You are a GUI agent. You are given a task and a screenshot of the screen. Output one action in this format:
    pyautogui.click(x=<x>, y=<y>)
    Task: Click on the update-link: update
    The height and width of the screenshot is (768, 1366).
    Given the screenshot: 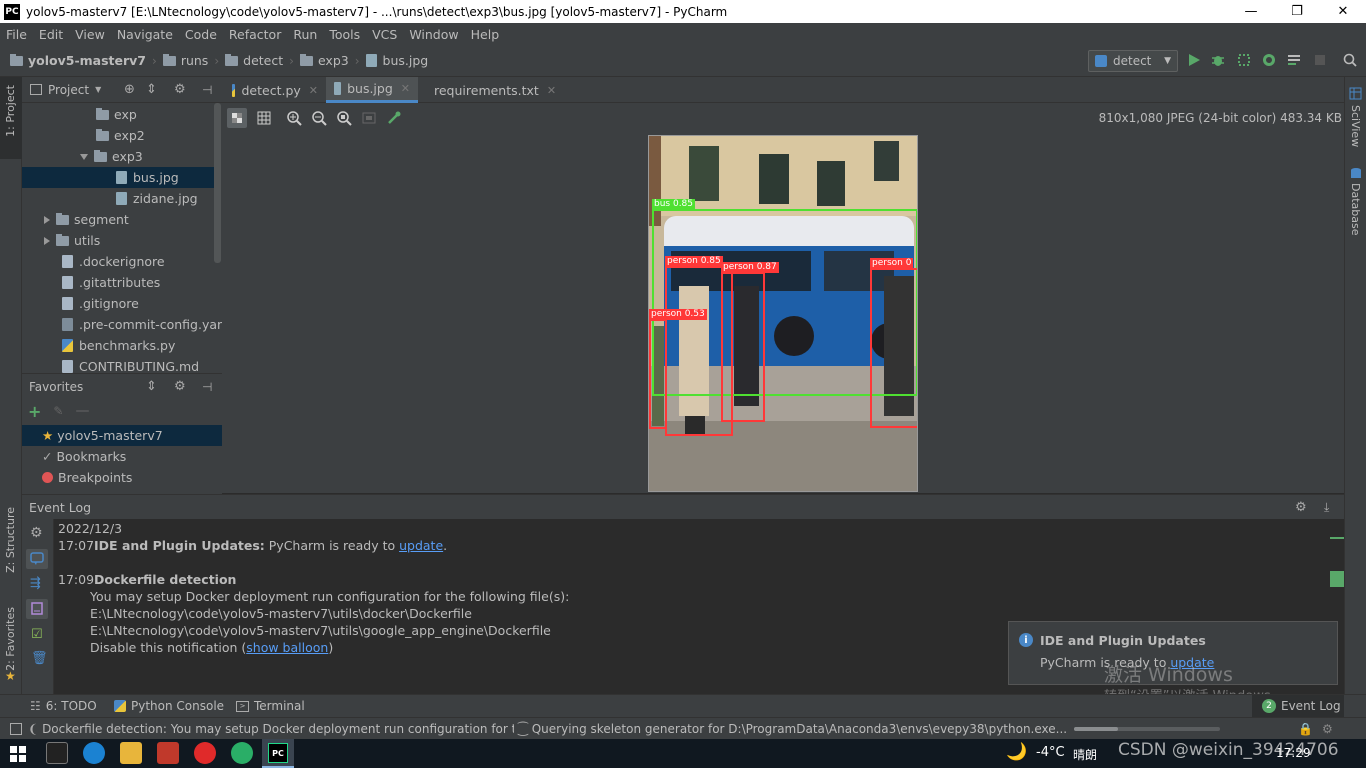 What is the action you would take?
    pyautogui.click(x=421, y=545)
    